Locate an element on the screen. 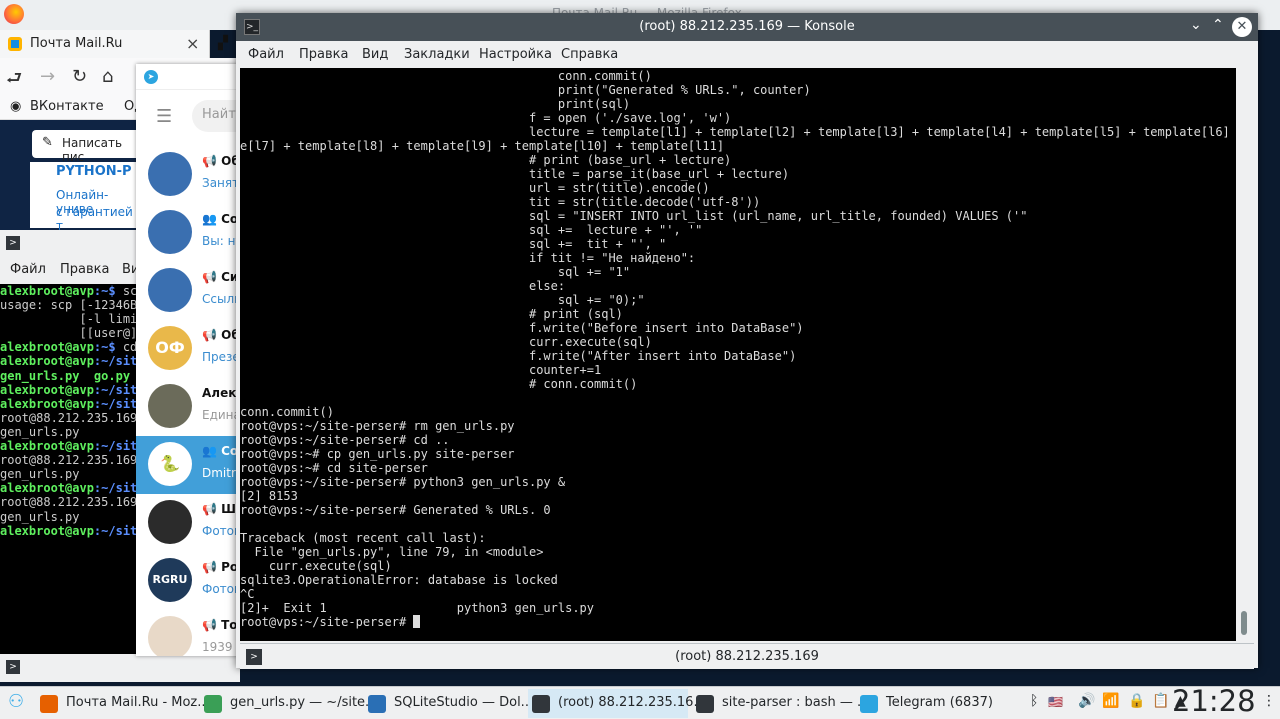 The width and height of the screenshot is (1280, 719). chat-name: 📢 Ро is located at coordinates (220, 567).